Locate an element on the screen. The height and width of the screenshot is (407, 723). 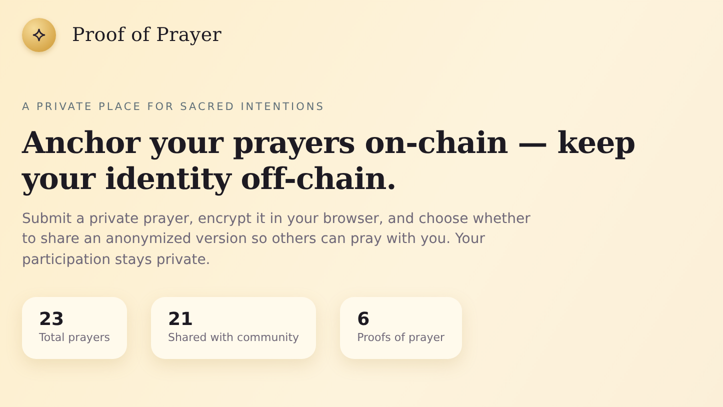
hero-description: Submit a private prayer, encrypt it in your browser, and choose whether to share an anonymized version so others can pray with you. Your participation stays private. is located at coordinates (277, 240).